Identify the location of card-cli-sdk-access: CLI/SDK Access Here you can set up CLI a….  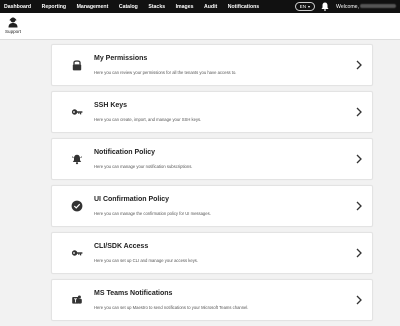
(212, 253).